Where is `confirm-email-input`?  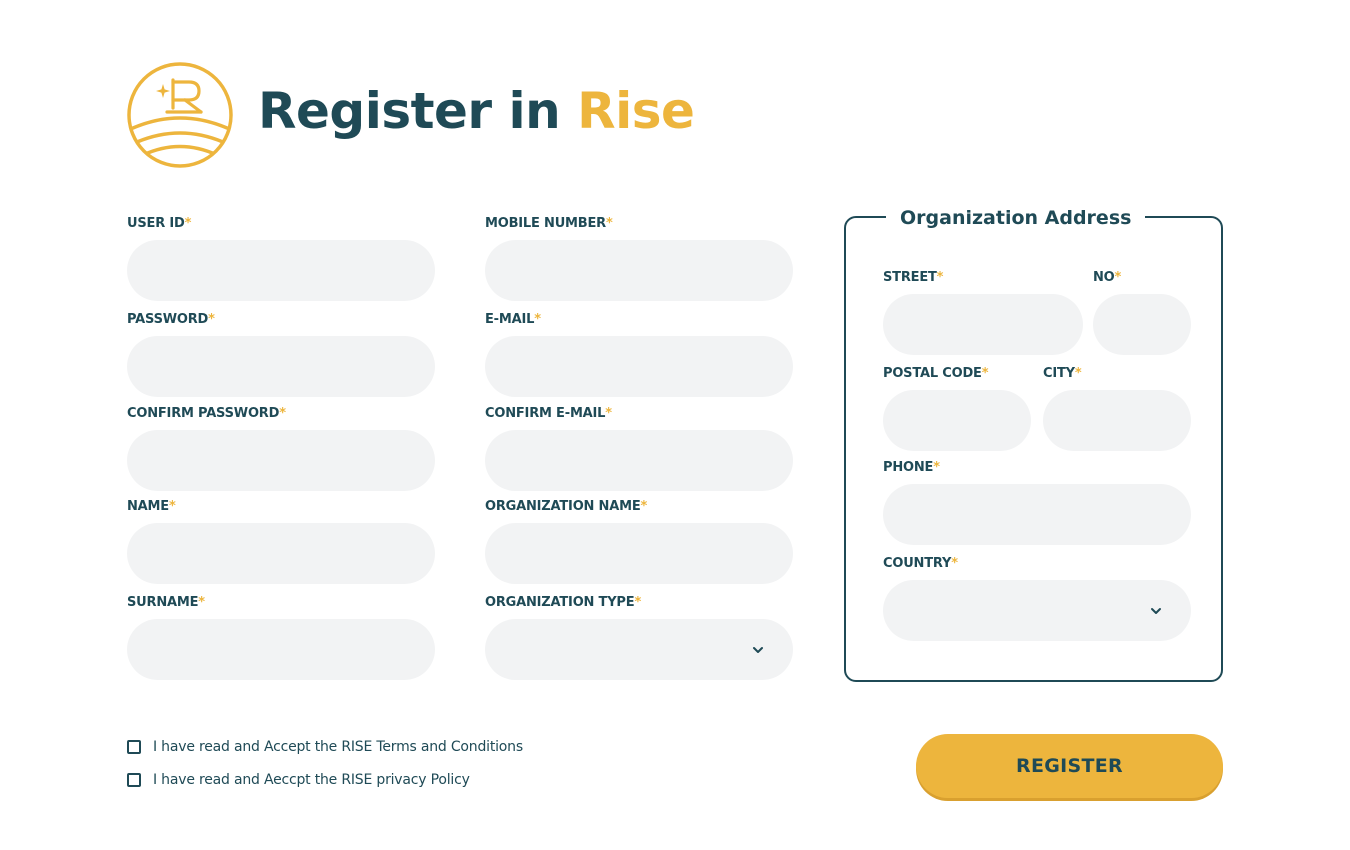 confirm-email-input is located at coordinates (639, 460).